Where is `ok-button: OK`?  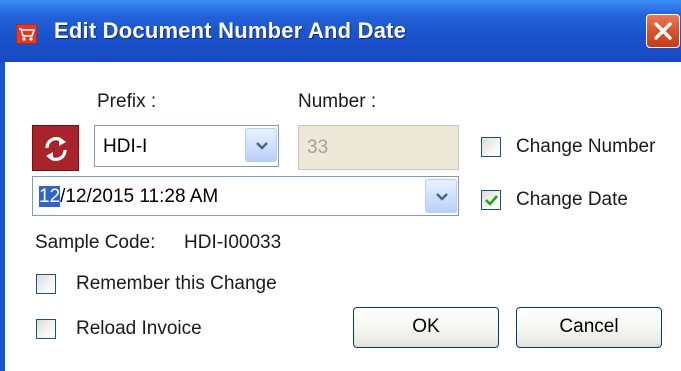 ok-button: OK is located at coordinates (426, 327).